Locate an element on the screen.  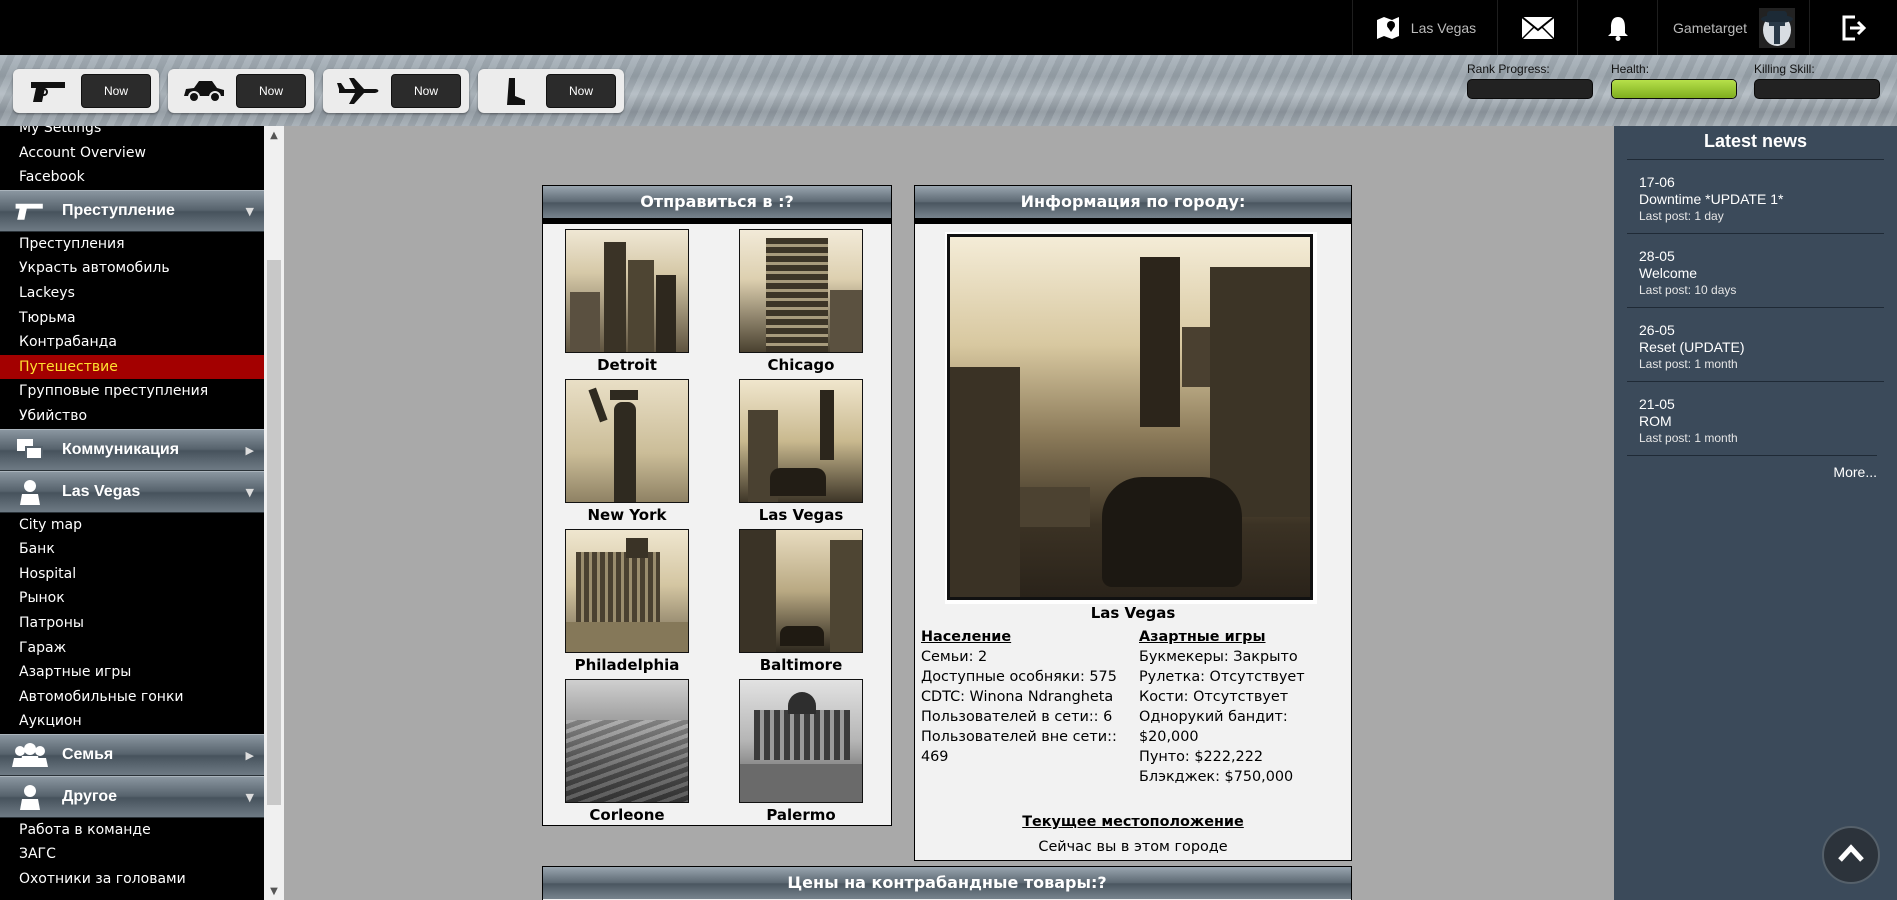
population-heading: Население is located at coordinates (966, 637).